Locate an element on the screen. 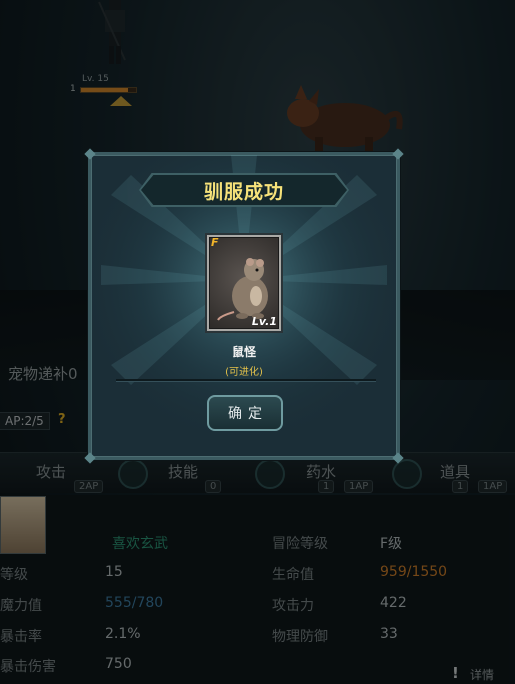  dialog-title: 驯服成功 is located at coordinates (243, 191).